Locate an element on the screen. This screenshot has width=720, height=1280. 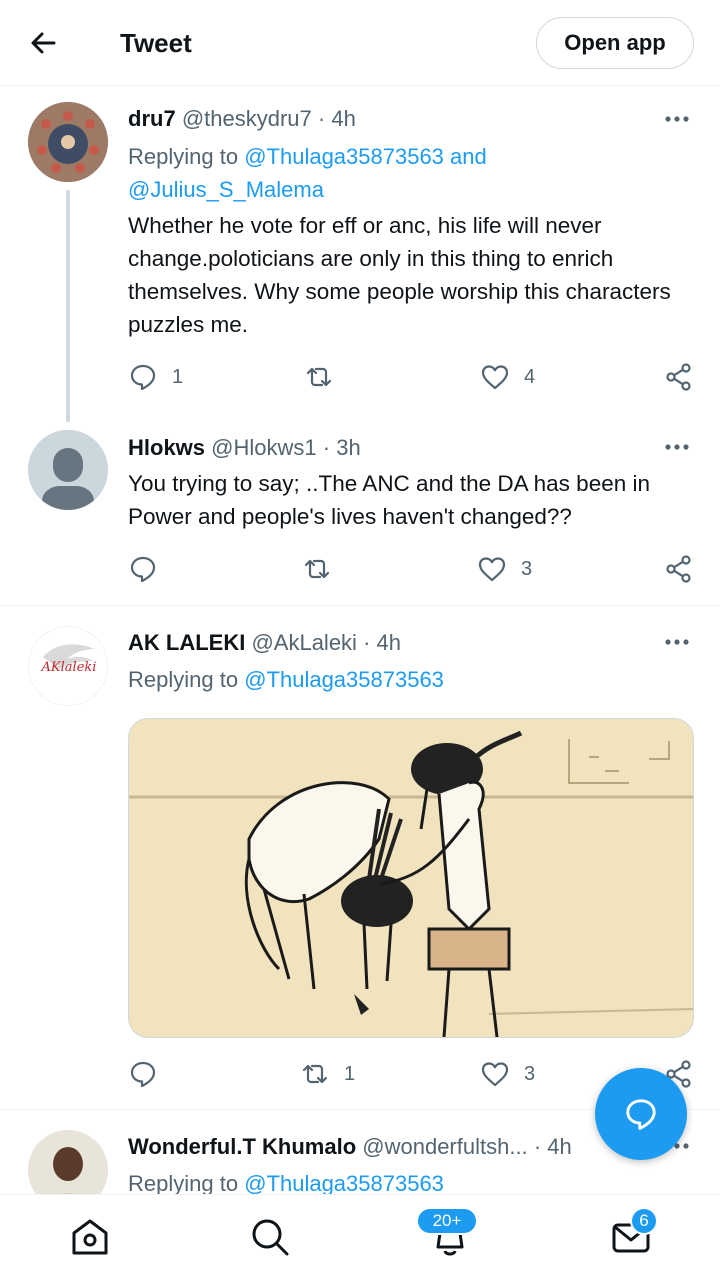
mention-link: @Julius_S_Malema is located at coordinates (226, 189).